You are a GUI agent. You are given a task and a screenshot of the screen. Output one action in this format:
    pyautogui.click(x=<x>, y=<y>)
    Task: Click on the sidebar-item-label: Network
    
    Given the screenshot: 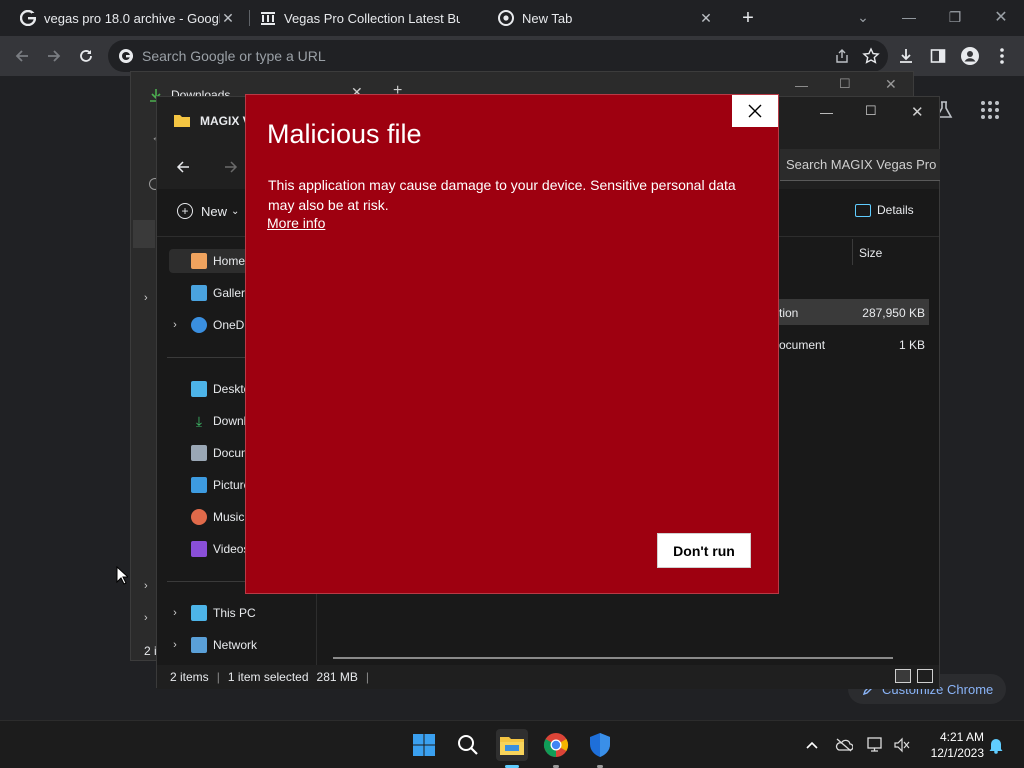 What is the action you would take?
    pyautogui.click(x=235, y=645)
    